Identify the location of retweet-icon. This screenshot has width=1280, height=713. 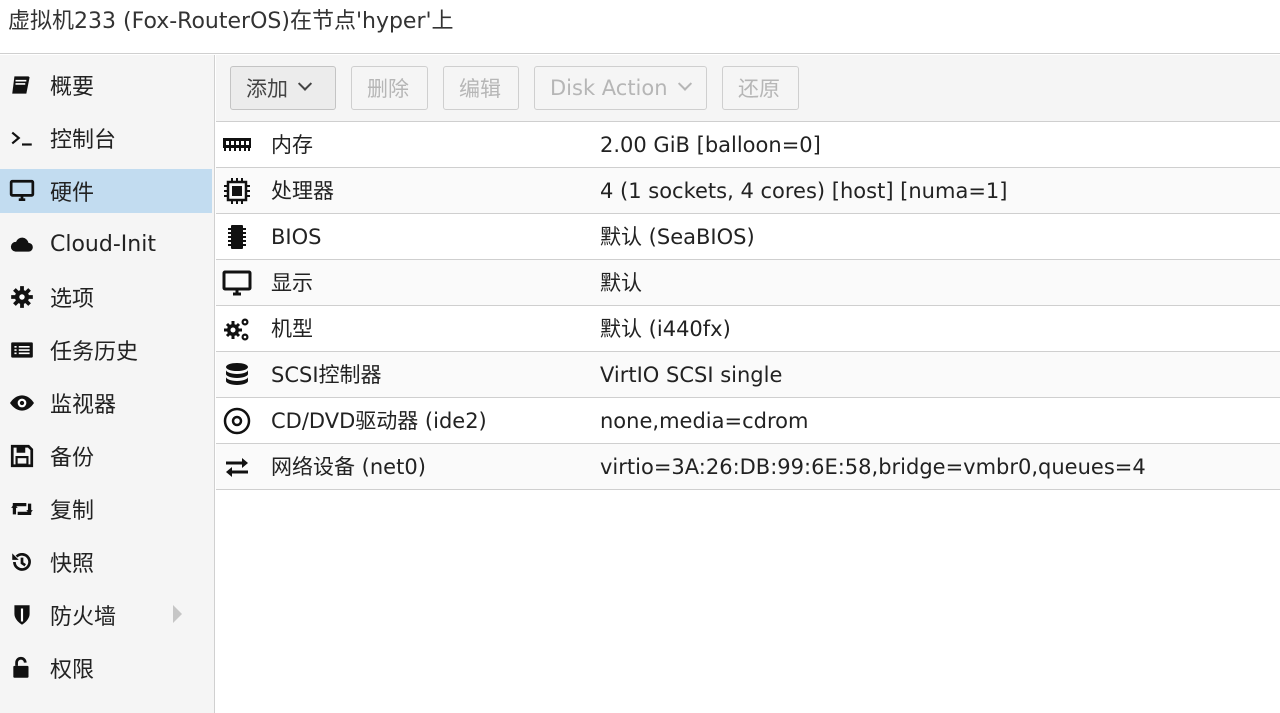
(22, 509).